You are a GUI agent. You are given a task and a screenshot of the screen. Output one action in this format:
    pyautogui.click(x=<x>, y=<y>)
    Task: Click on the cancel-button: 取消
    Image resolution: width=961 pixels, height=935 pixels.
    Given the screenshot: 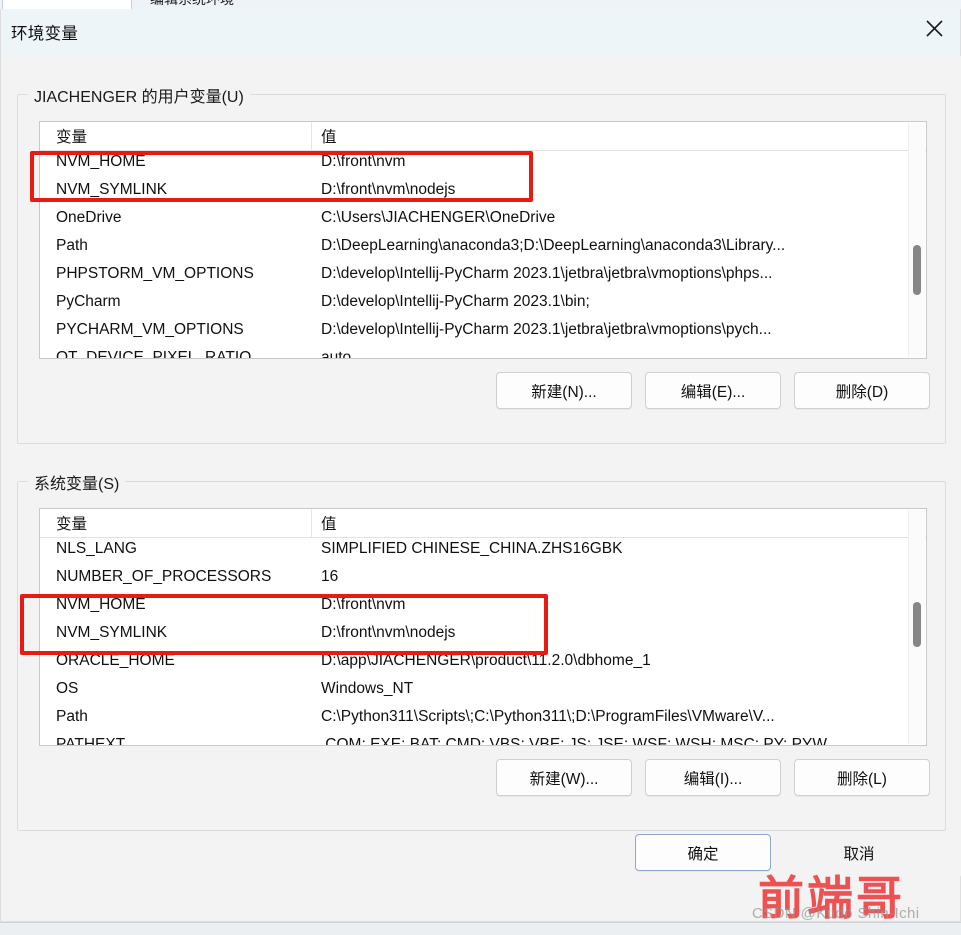 What is the action you would take?
    pyautogui.click(x=859, y=852)
    